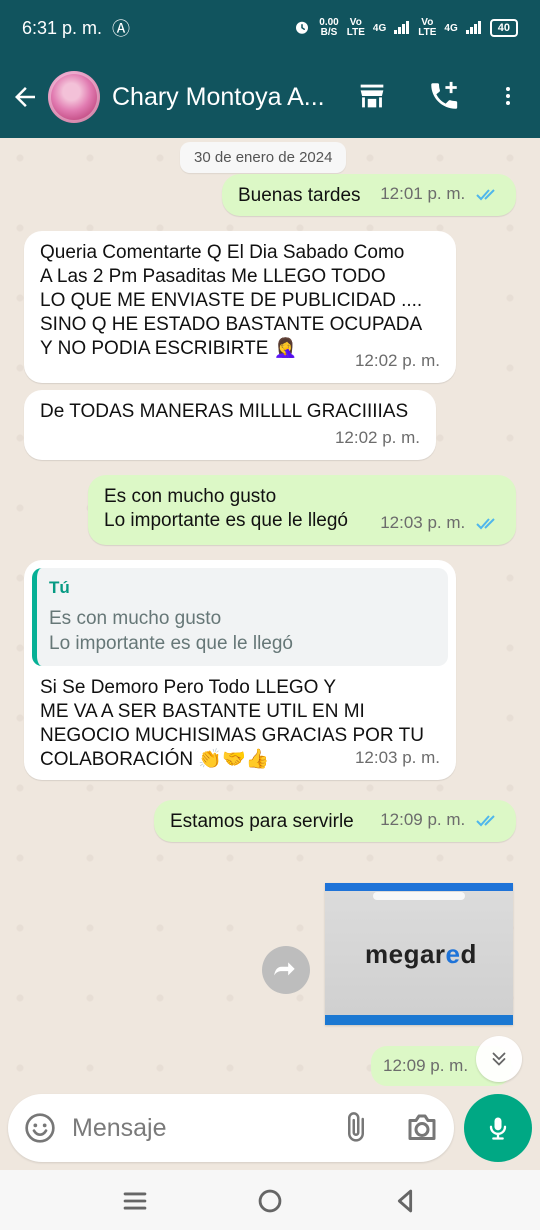 The image size is (540, 1230). Describe the element at coordinates (427, 32) in the screenshot. I see `network-2-bottom: LTE` at that location.